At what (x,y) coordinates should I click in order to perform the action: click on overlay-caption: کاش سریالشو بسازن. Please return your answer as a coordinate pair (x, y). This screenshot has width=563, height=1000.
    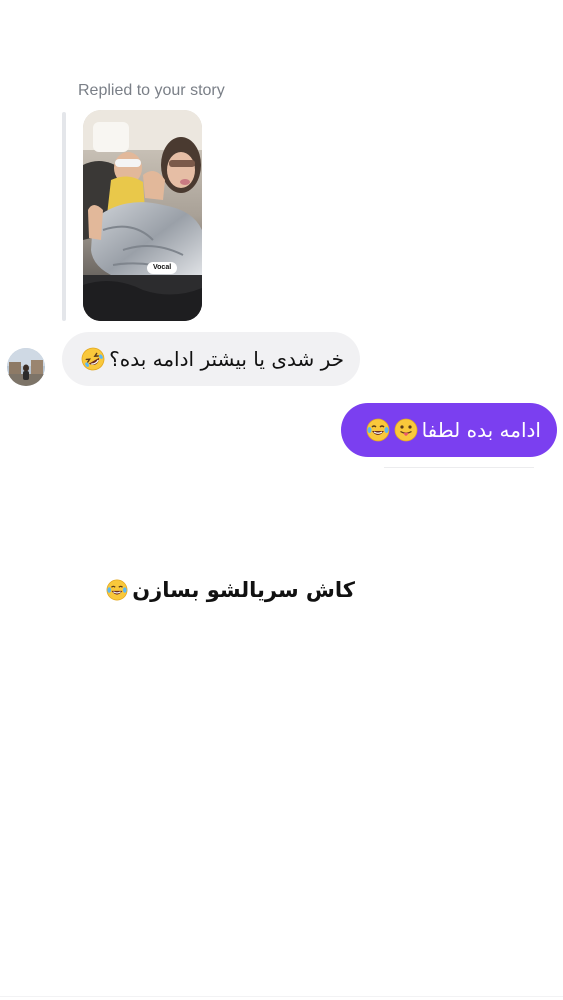
    Looking at the image, I should click on (230, 590).